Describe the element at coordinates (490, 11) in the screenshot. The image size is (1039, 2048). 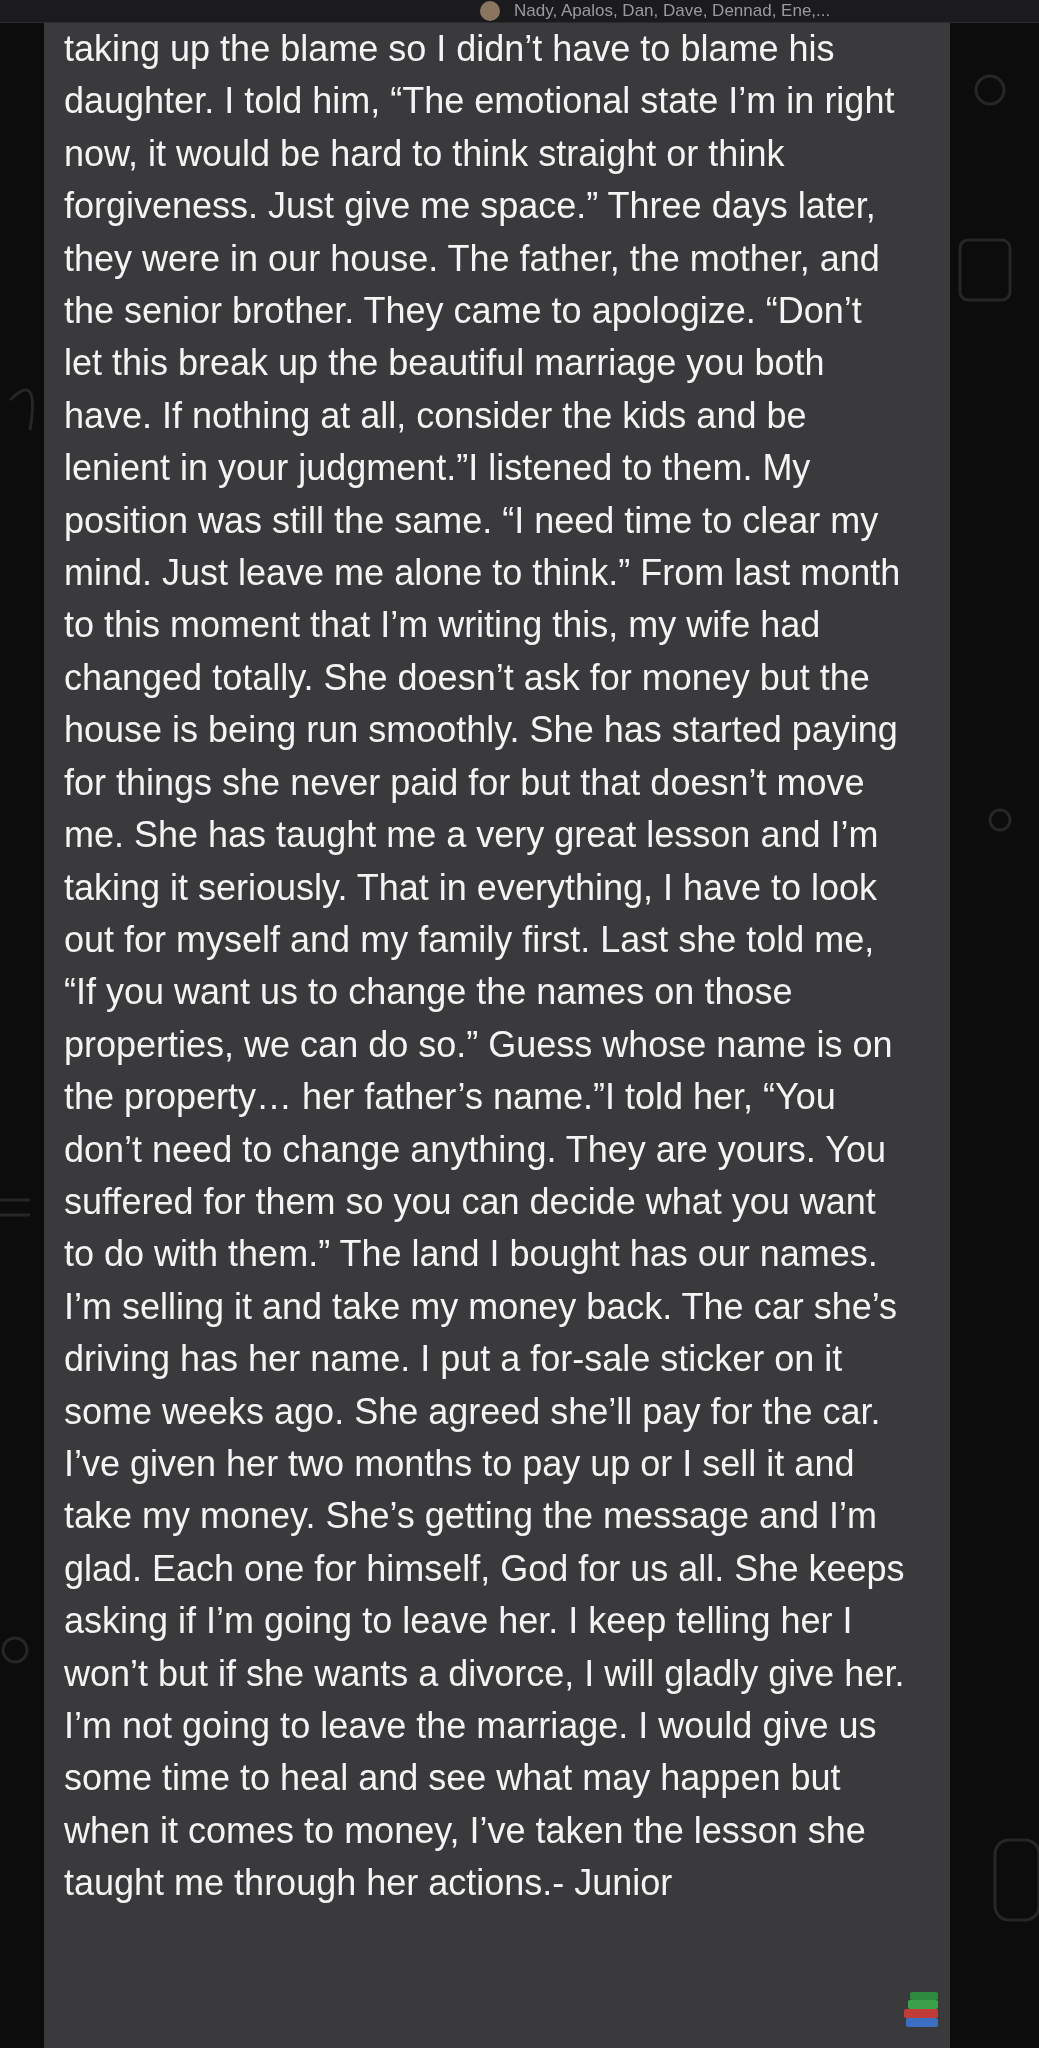
I see `avatar` at that location.